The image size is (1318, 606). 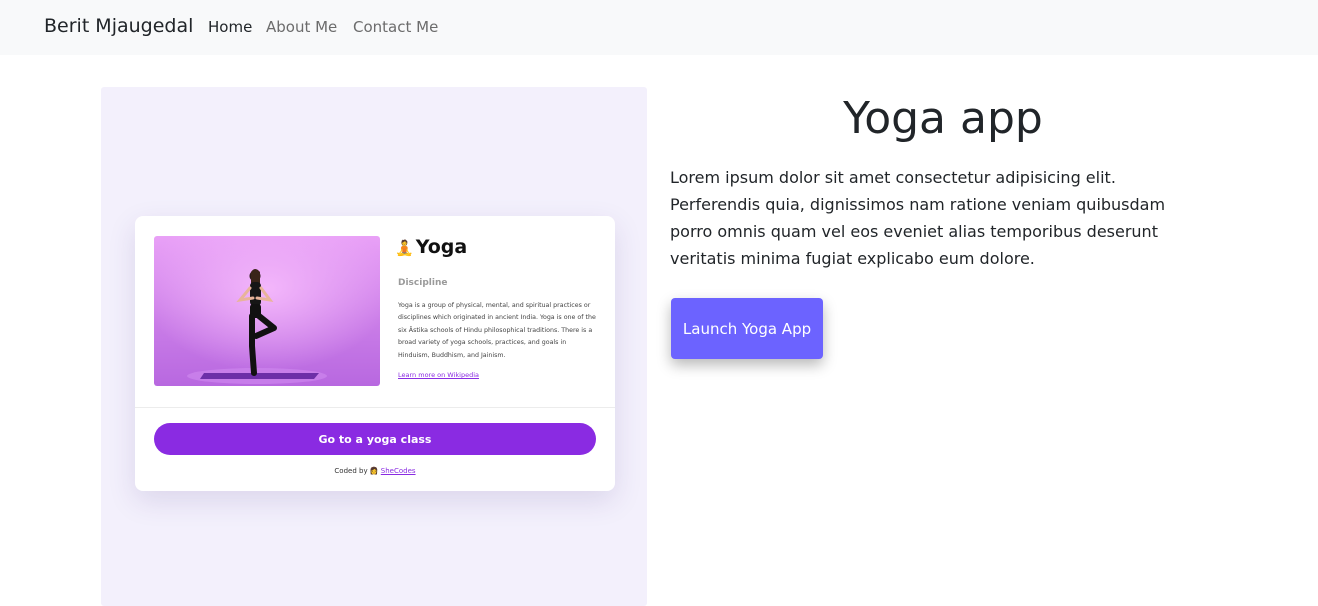 I want to click on woman-tree-pose-figure, so click(x=267, y=311).